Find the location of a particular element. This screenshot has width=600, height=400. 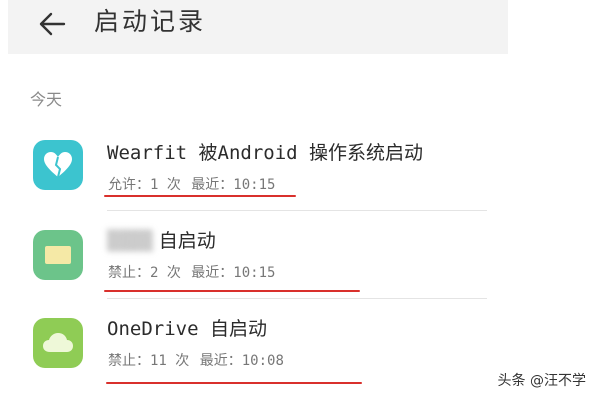

section-label-today: 今天 is located at coordinates (46, 99).